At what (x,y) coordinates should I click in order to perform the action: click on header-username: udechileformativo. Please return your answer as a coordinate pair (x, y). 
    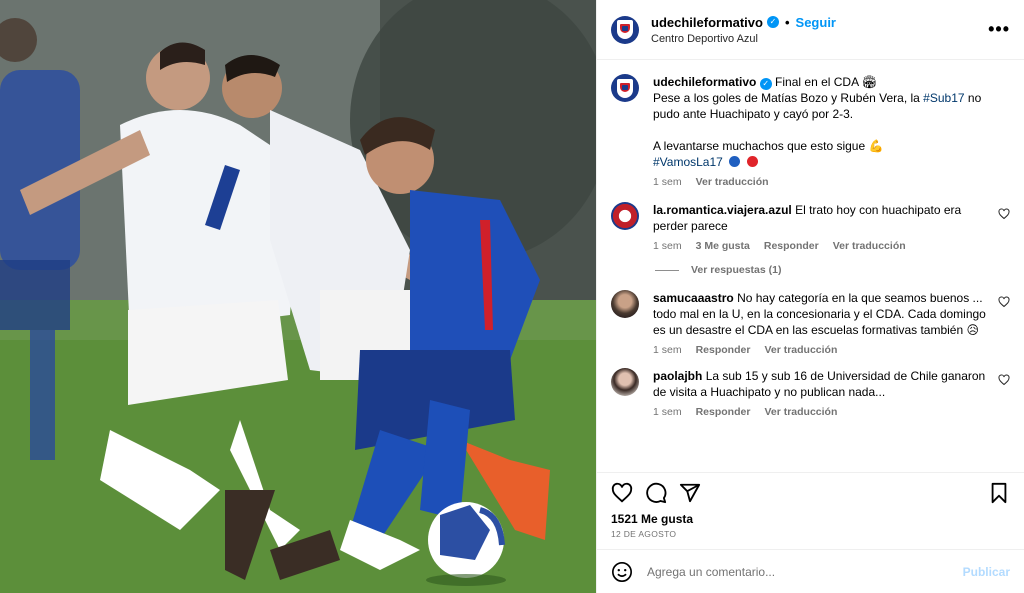
    Looking at the image, I should click on (707, 22).